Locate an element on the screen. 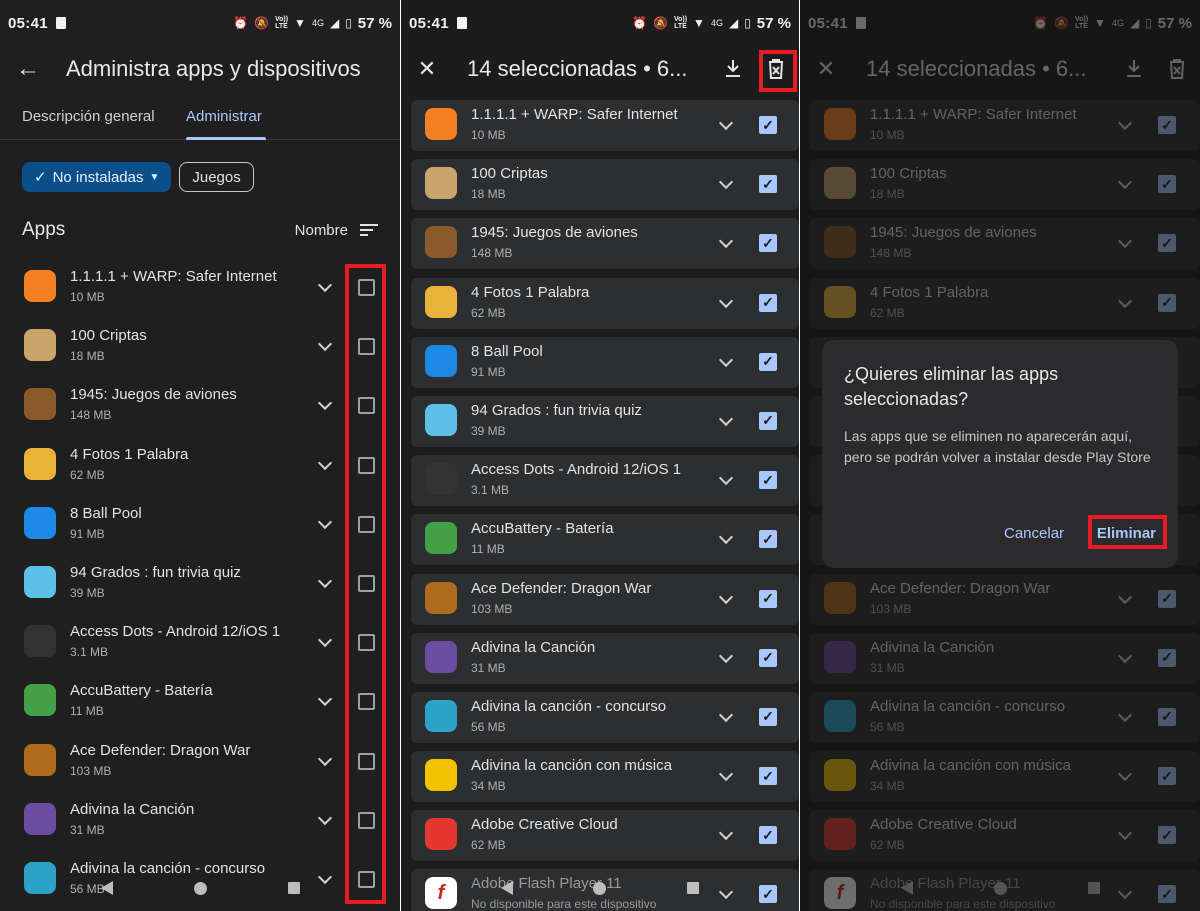 This screenshot has height=911, width=1200. list-item: AccuBattery - Batería 11 MB ✓ is located at coordinates (600, 539).